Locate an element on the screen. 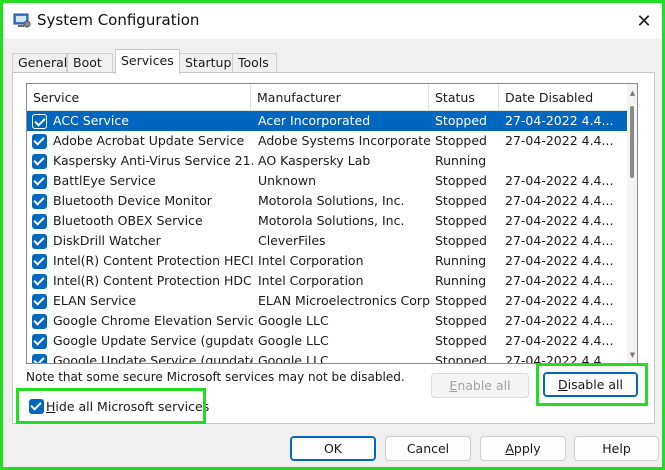 Image resolution: width=665 pixels, height=470 pixels. scroll-down-arrow-icon: ▼ is located at coordinates (632, 355).